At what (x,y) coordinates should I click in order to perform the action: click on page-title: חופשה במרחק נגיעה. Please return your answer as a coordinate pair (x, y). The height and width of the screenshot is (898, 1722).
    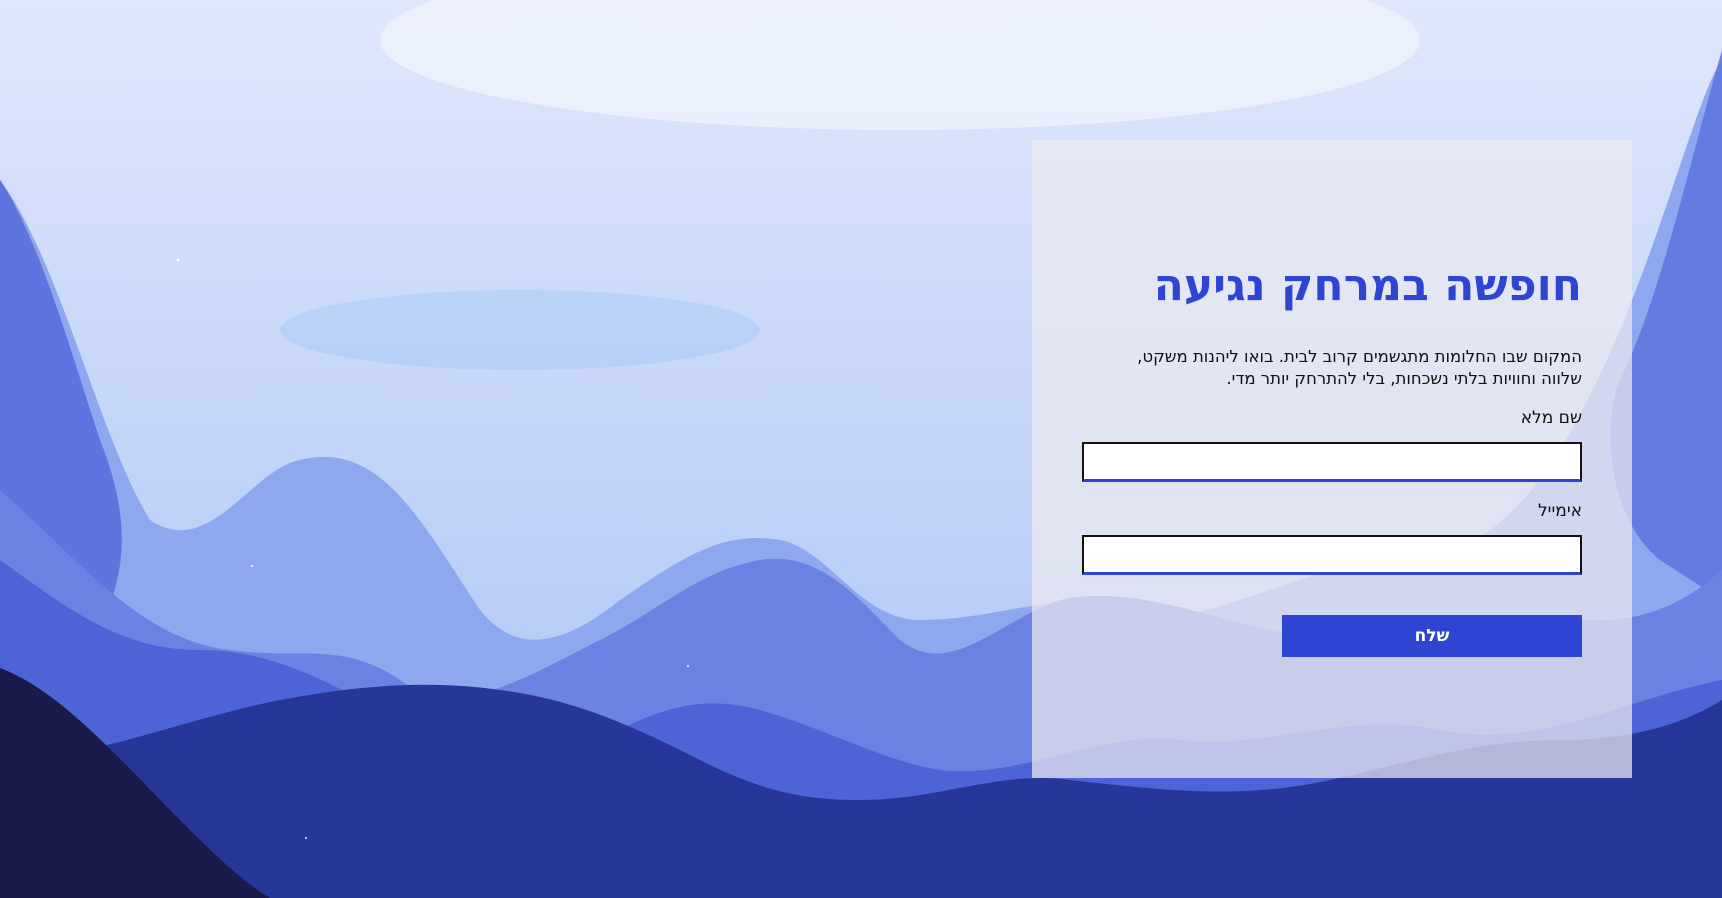
    Looking at the image, I should click on (1367, 285).